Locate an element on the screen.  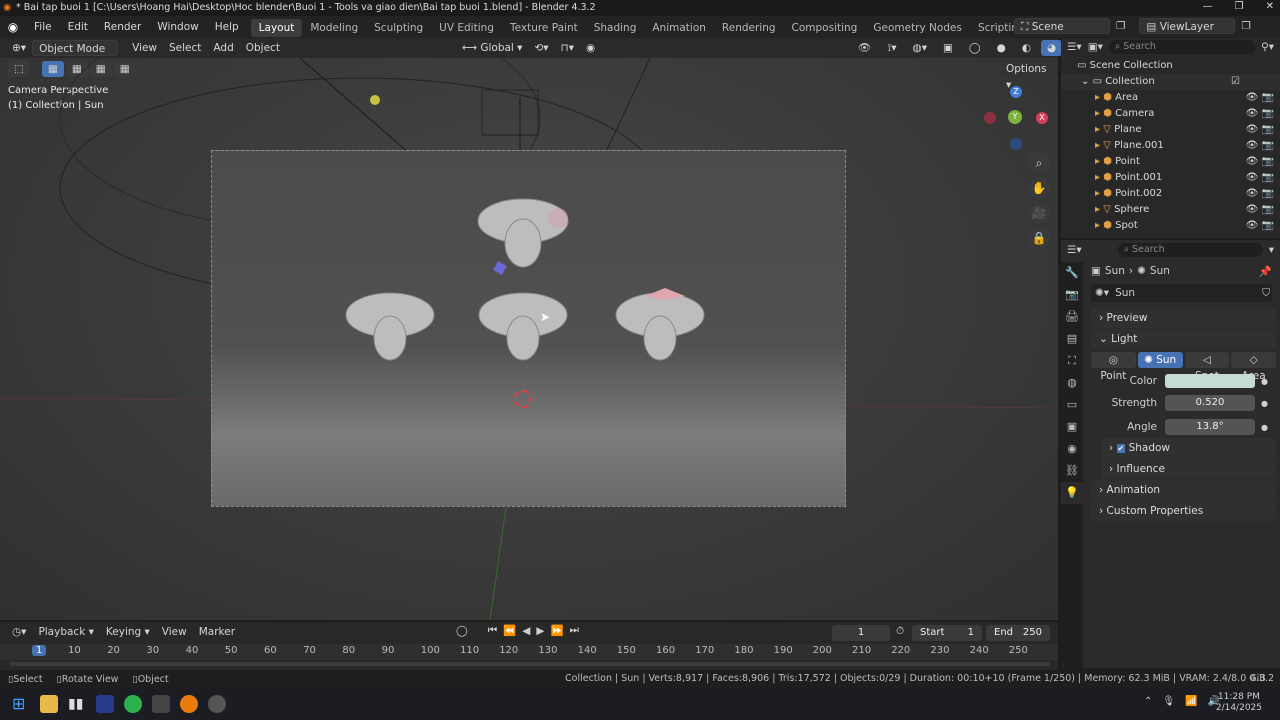
navigation-gizmo: Z X Y is located at coordinates (1016, 118).